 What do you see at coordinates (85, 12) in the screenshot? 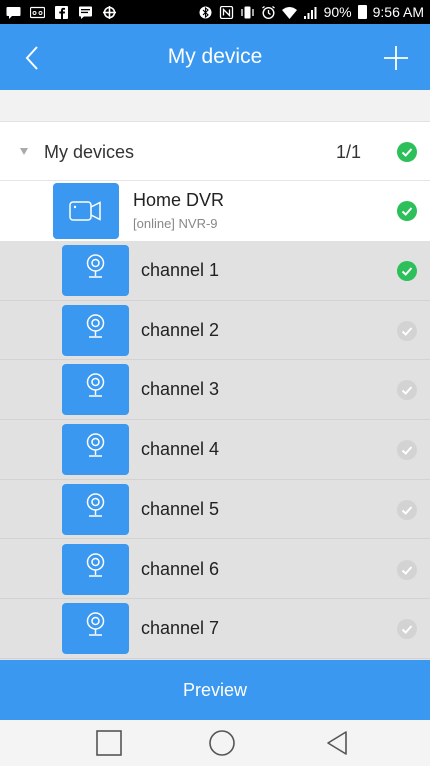
I see `chat-icon` at bounding box center [85, 12].